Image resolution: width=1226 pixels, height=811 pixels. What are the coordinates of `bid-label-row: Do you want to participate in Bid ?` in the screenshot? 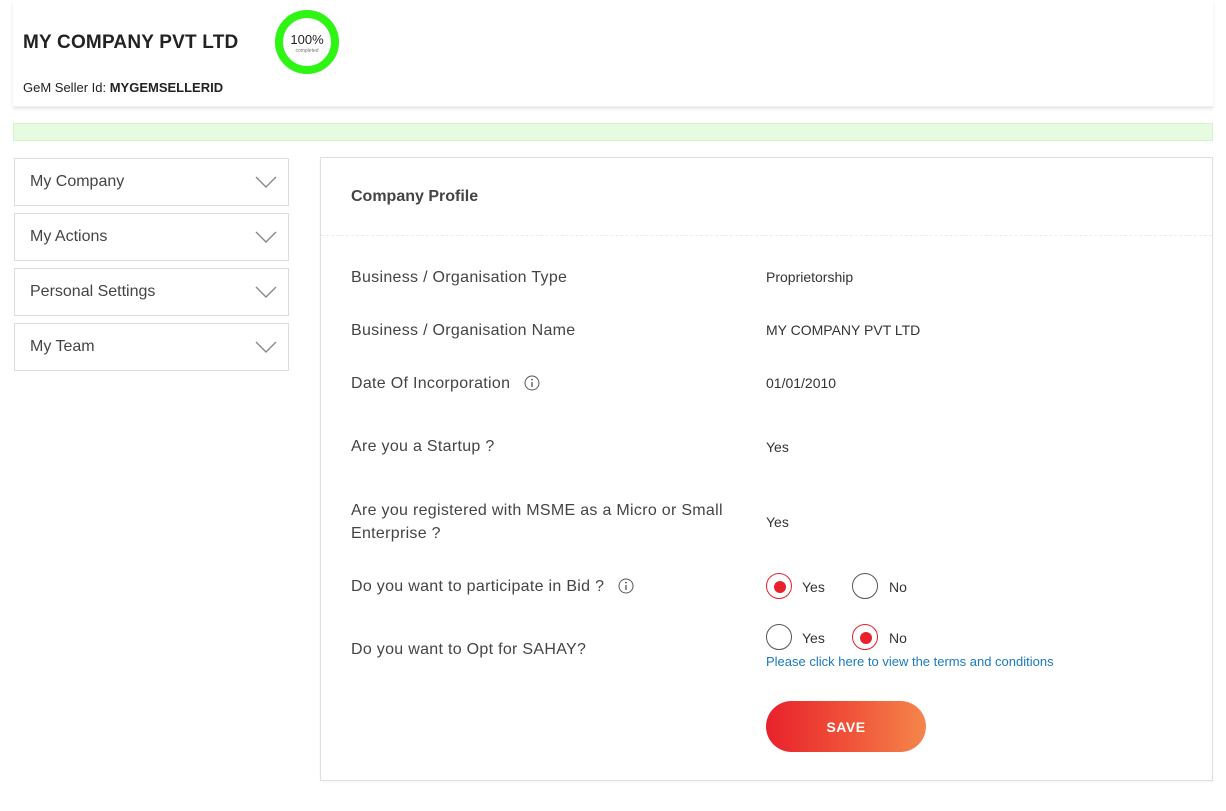 It's located at (492, 586).